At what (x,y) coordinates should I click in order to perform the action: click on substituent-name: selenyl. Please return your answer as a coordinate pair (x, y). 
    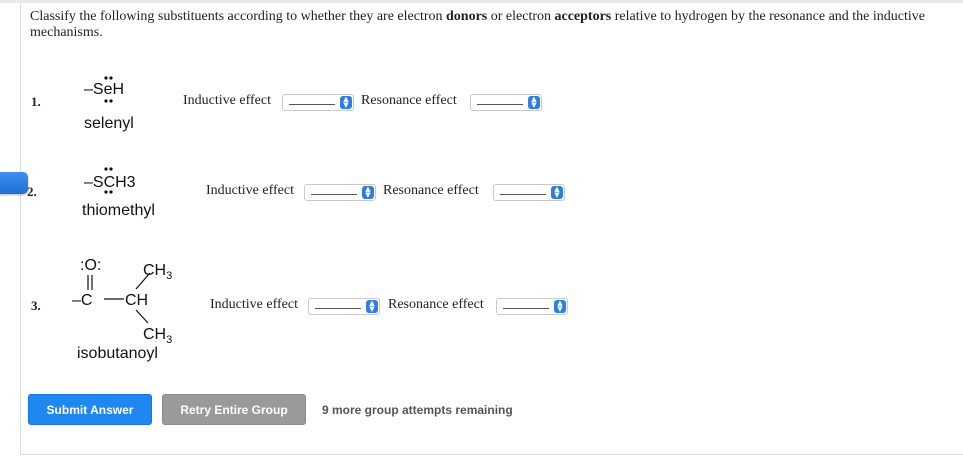
    Looking at the image, I should click on (109, 123).